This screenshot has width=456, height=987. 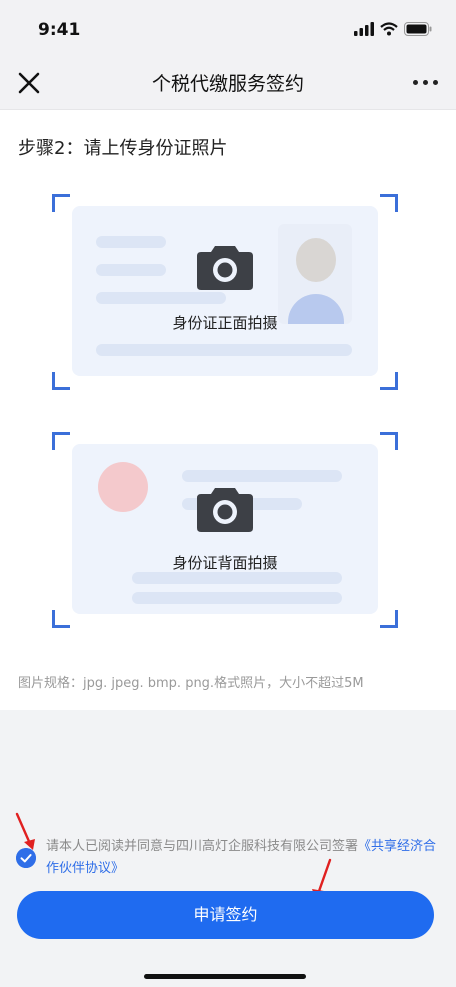 I want to click on status-icons, so click(x=393, y=29).